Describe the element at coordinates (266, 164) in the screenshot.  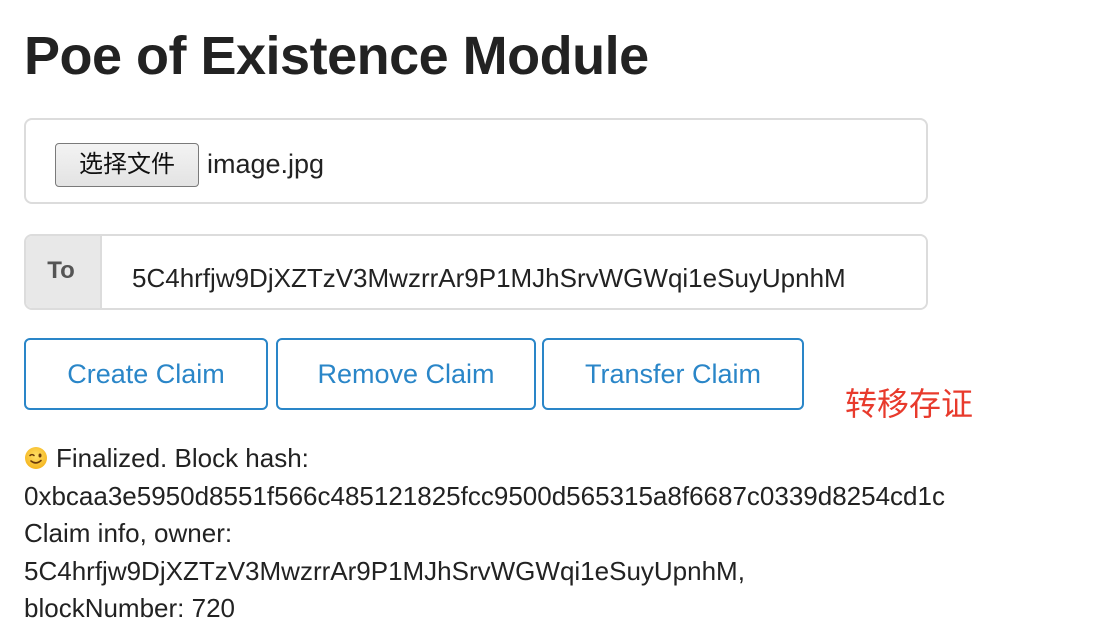
I see `selected-file-name: image.jpg` at that location.